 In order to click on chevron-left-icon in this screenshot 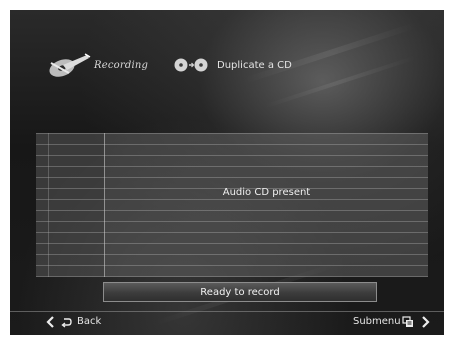, I will do `click(50, 322)`.